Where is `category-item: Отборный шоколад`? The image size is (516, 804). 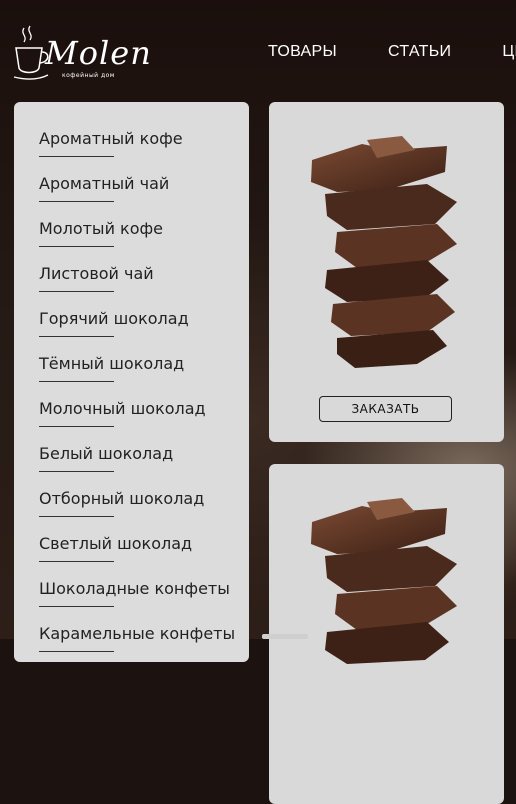
category-item: Отборный шоколад is located at coordinates (144, 511).